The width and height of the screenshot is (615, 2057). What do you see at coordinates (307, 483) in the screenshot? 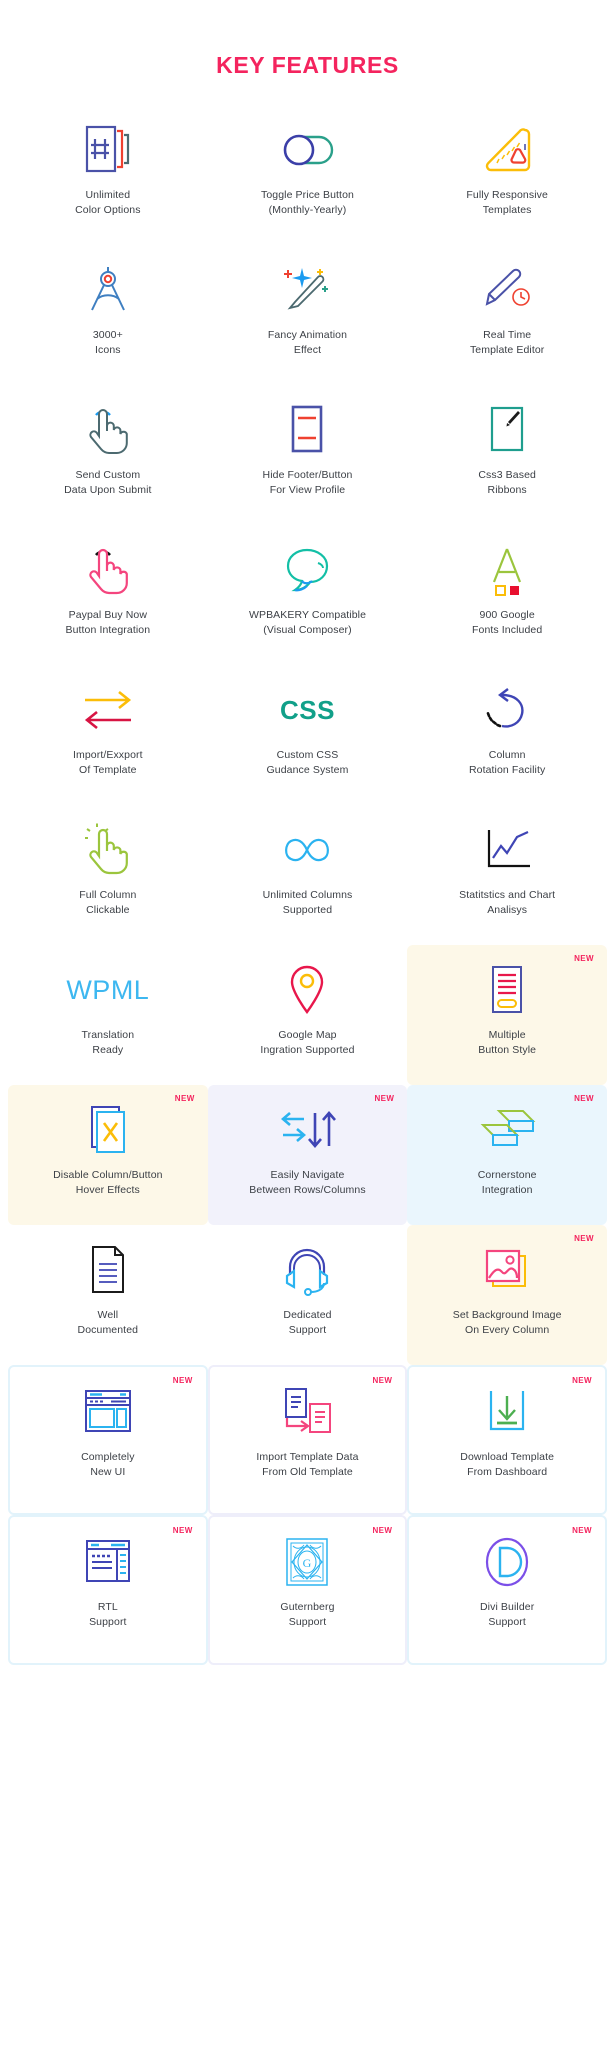
I see `feature-label: Hide Footer/Button For View Profile` at bounding box center [307, 483].